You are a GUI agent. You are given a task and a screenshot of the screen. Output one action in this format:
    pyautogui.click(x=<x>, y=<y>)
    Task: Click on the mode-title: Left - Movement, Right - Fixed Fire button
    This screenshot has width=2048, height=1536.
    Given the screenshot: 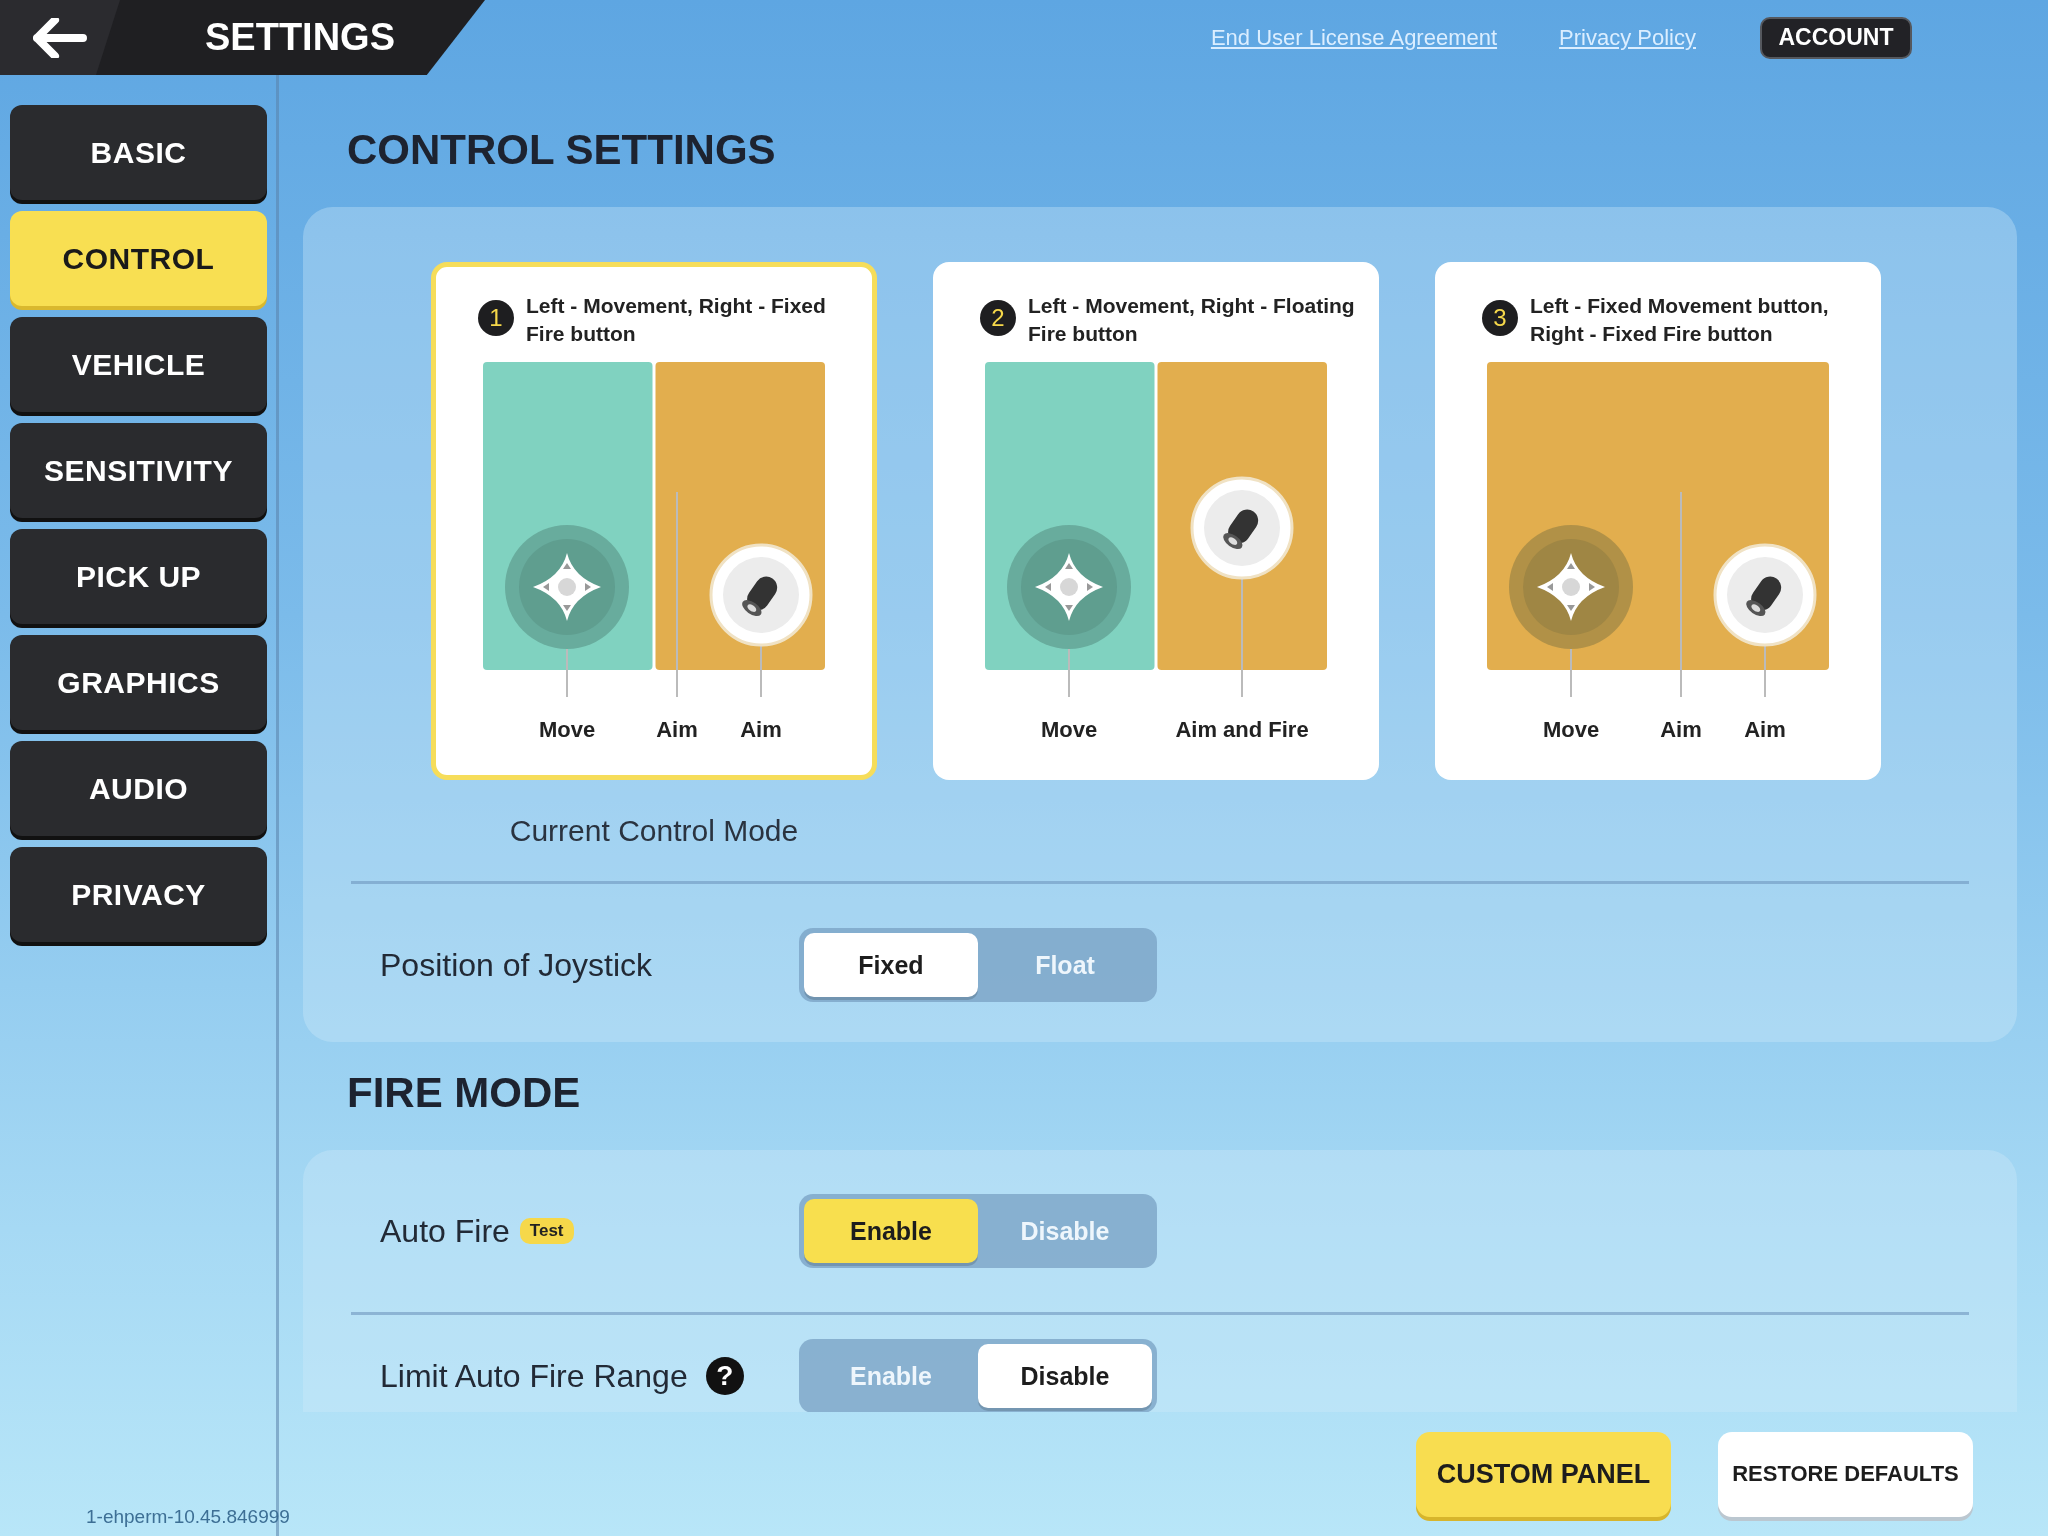 What is the action you would take?
    pyautogui.click(x=676, y=320)
    